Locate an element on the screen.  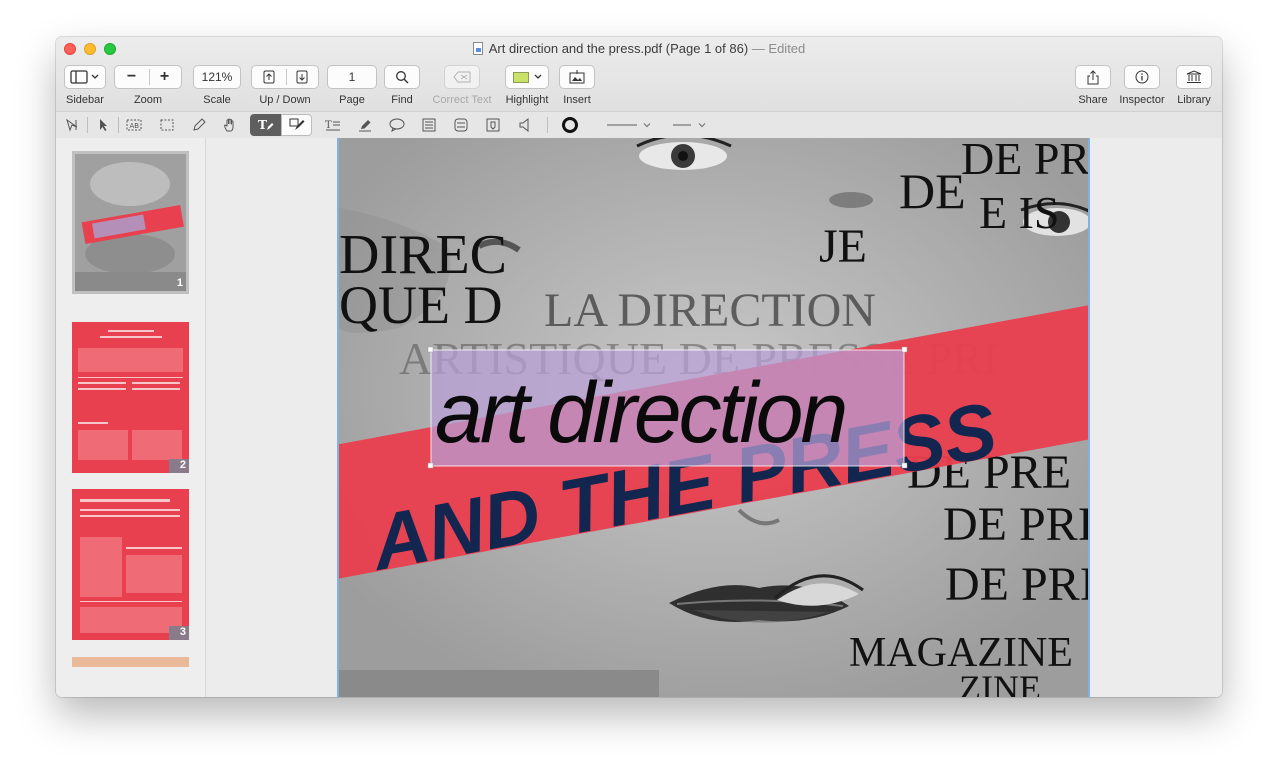
correct-text-button is located at coordinates (462, 77).